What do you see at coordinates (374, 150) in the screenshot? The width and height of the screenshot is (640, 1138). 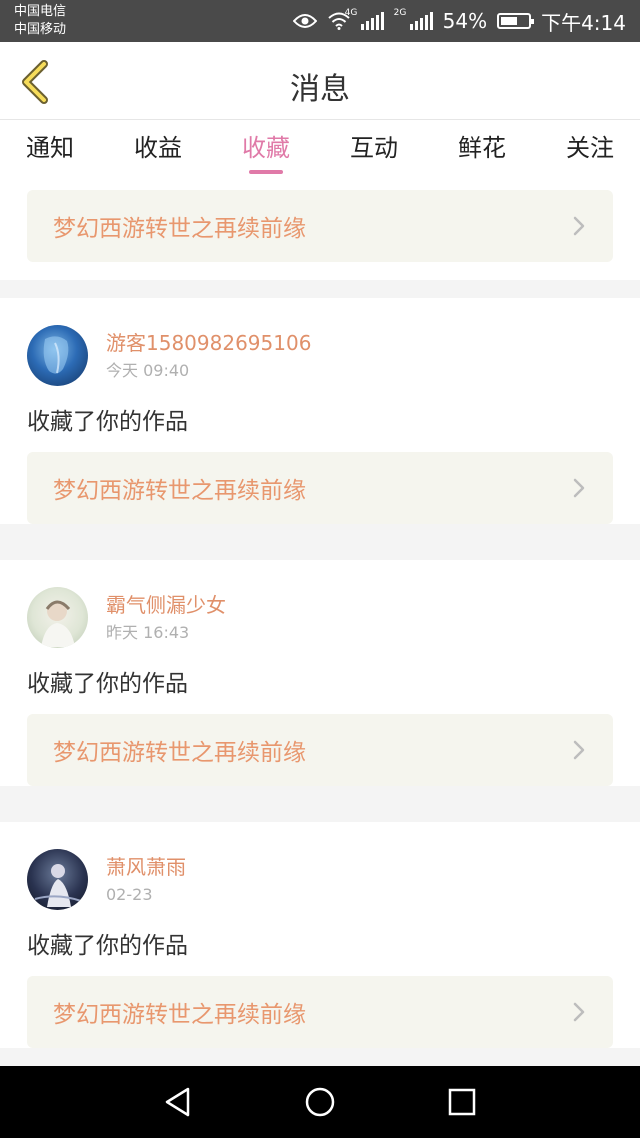 I see `tab-interactions: 互动` at bounding box center [374, 150].